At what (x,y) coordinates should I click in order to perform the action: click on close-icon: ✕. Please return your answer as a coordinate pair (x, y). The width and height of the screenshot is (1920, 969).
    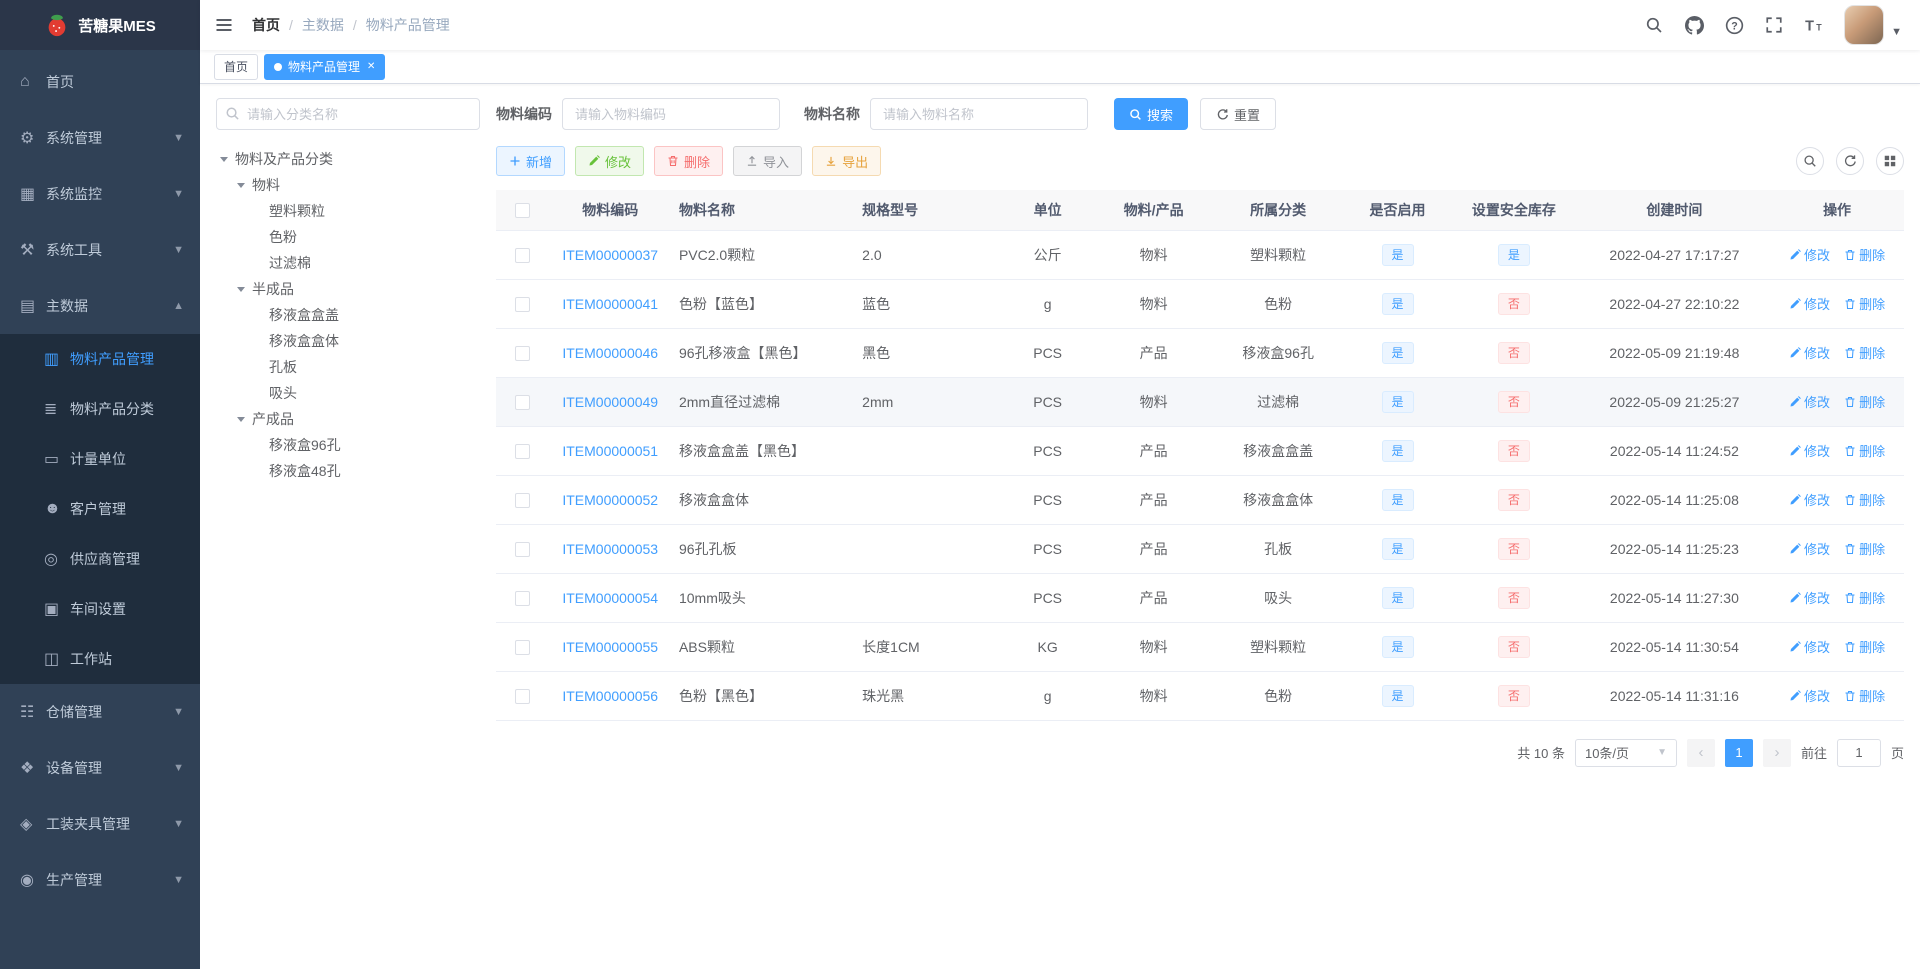
    Looking at the image, I should click on (371, 66).